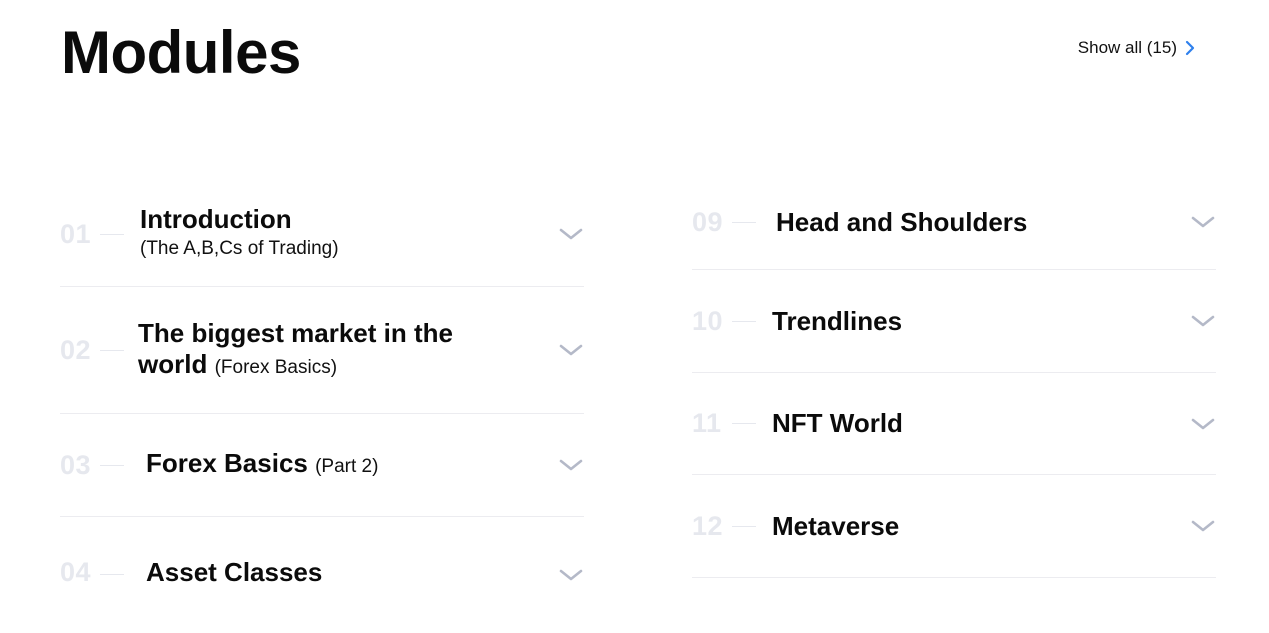 This screenshot has height=633, width=1269. I want to click on chevron-right-icon, so click(1190, 48).